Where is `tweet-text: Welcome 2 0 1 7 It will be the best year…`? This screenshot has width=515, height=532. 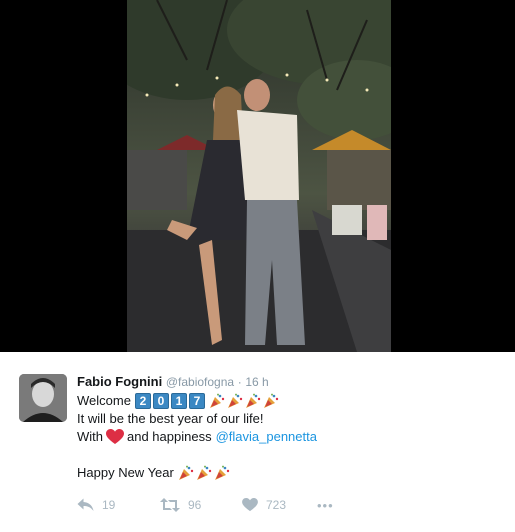
tweet-text: Welcome 2 0 1 7 It will be the best year… is located at coordinates (197, 437).